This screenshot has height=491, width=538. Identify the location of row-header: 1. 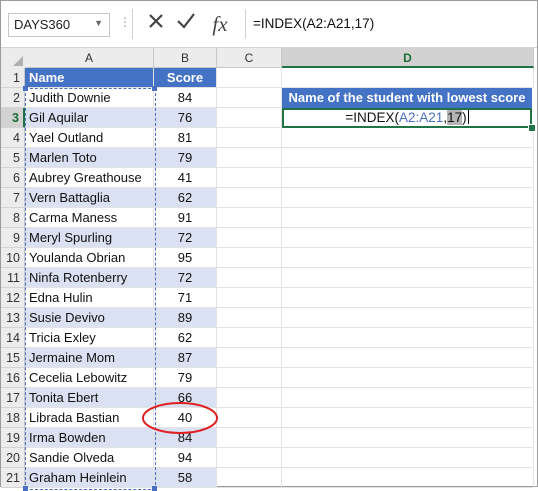
(13, 78).